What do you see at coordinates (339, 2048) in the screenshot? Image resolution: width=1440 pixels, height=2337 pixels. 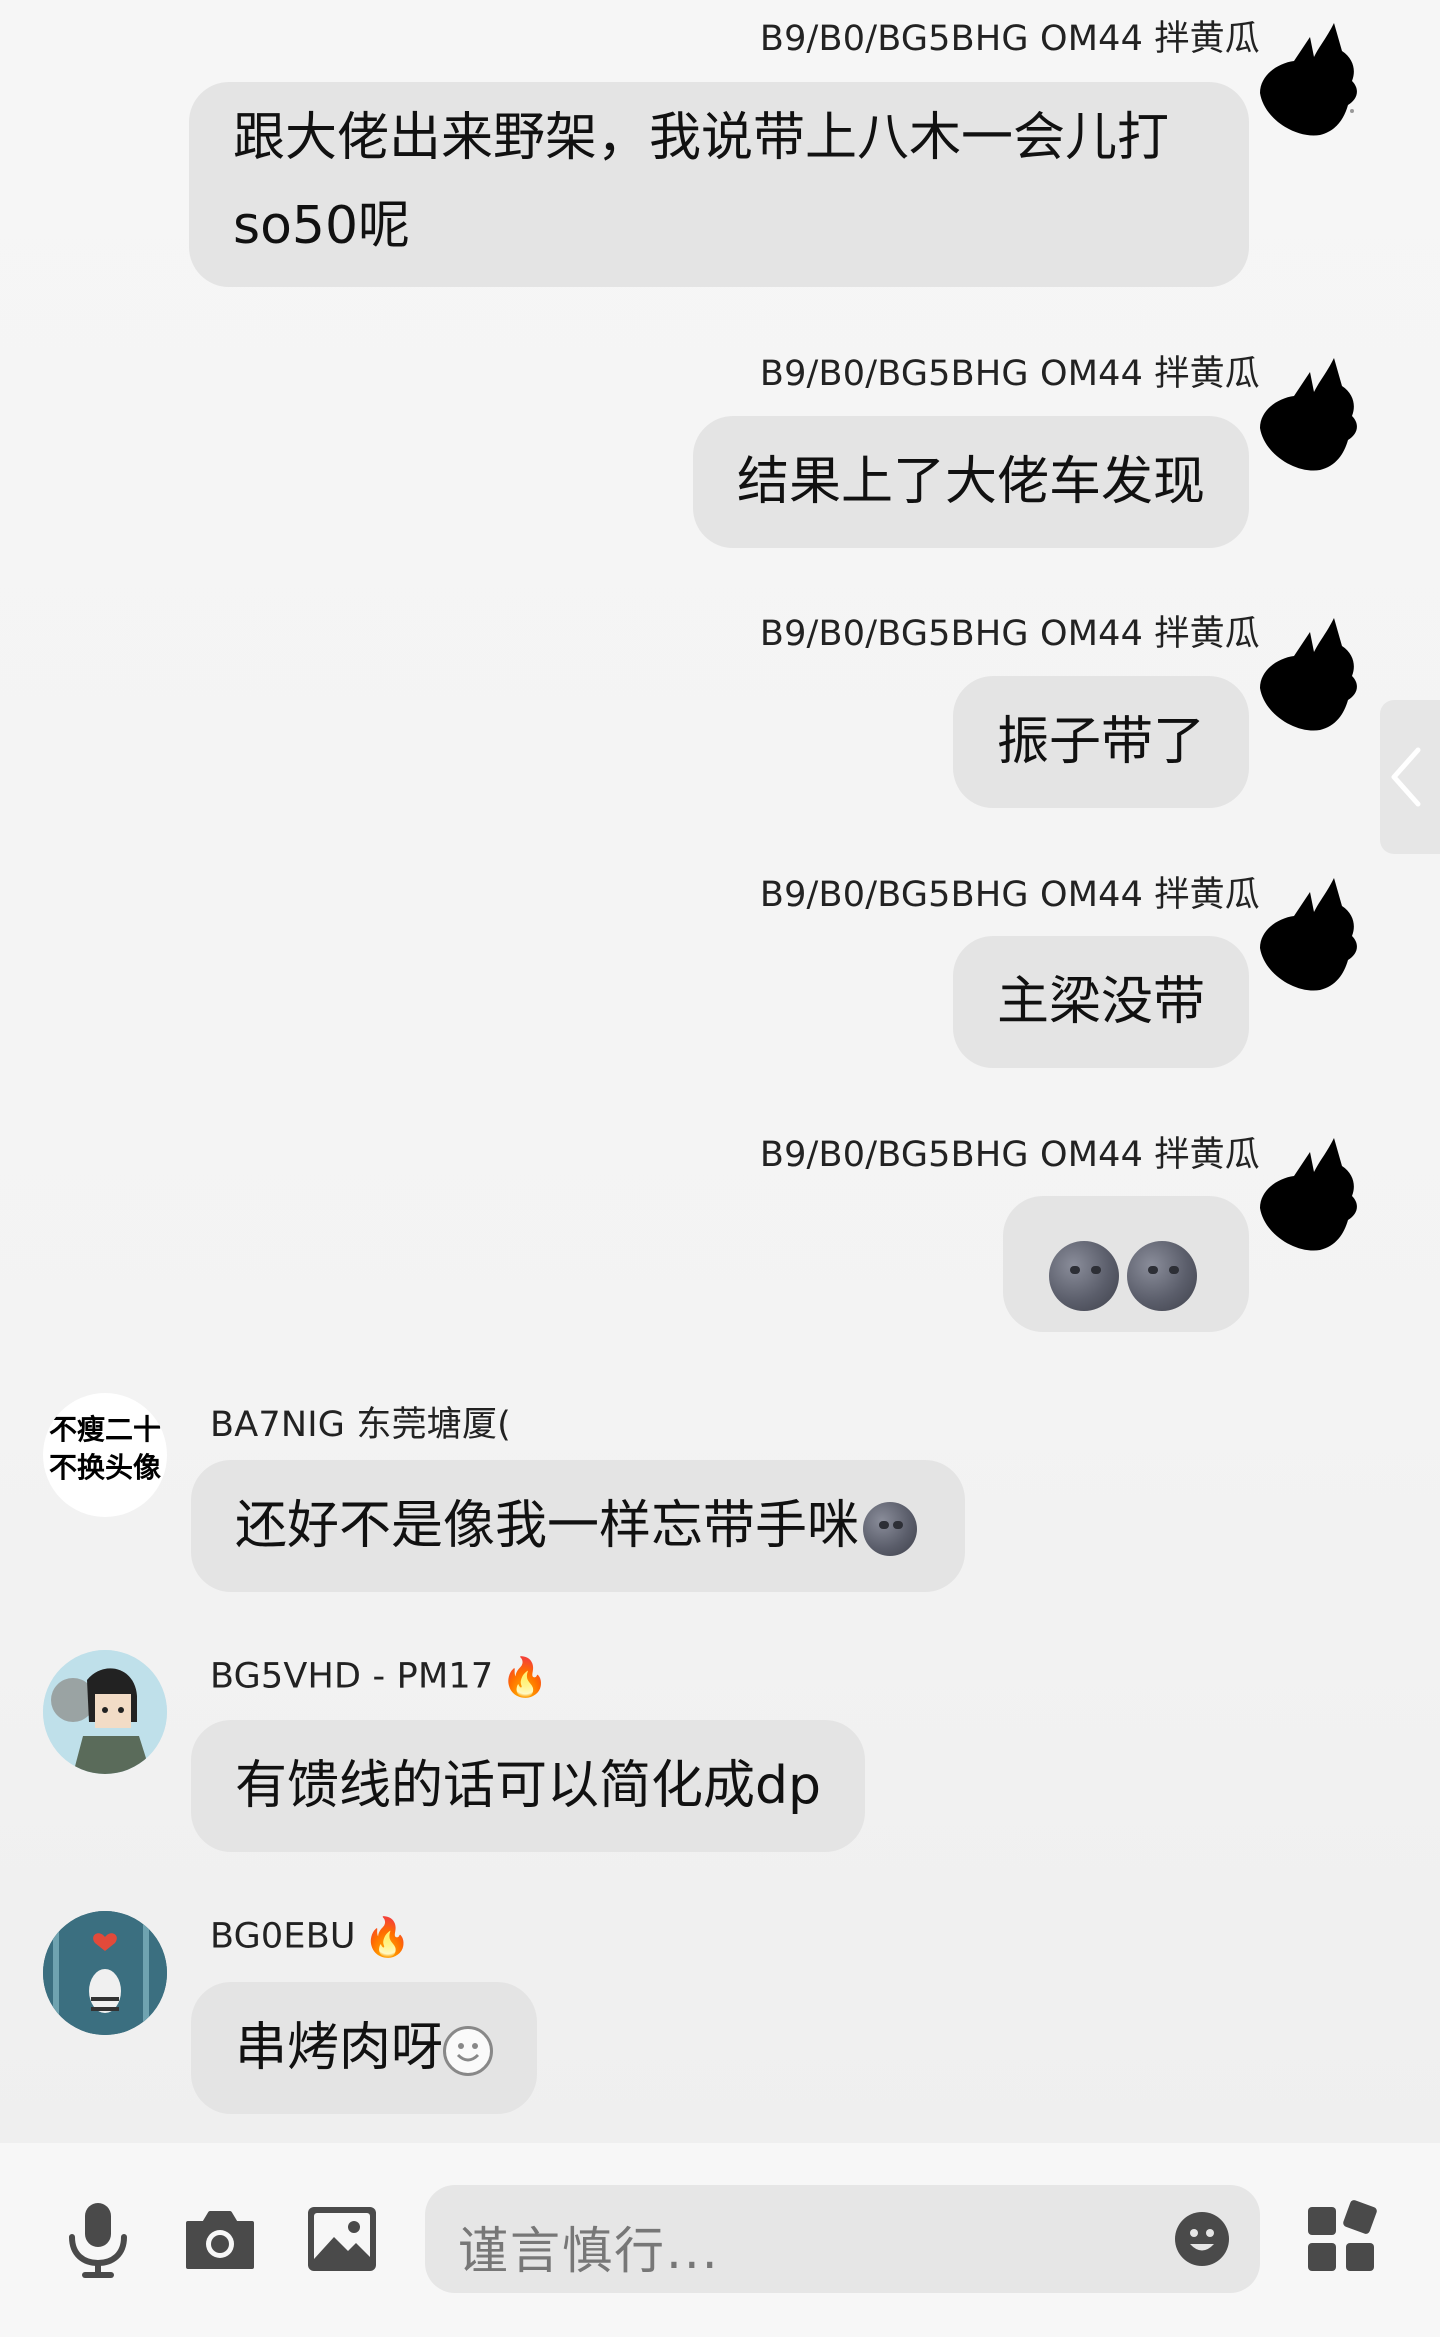 I see `message-text: 串烤肉呀` at bounding box center [339, 2048].